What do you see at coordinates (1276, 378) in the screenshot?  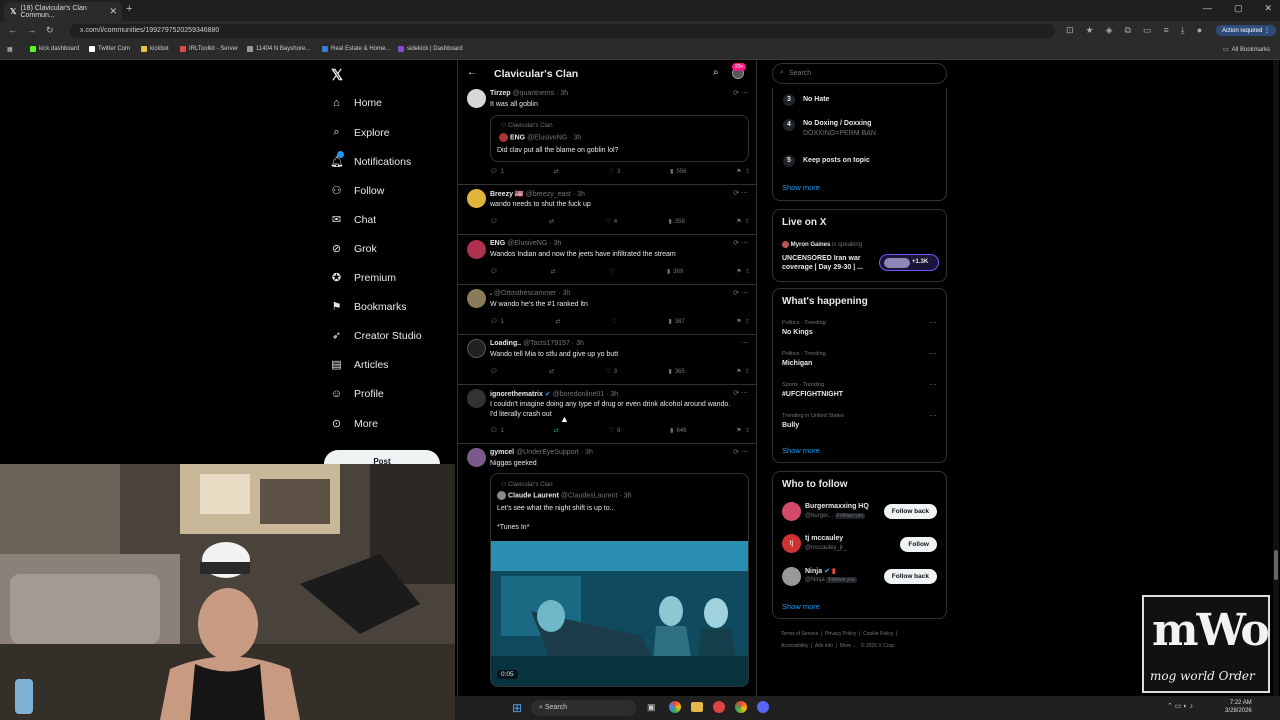 I see `scrollbar` at bounding box center [1276, 378].